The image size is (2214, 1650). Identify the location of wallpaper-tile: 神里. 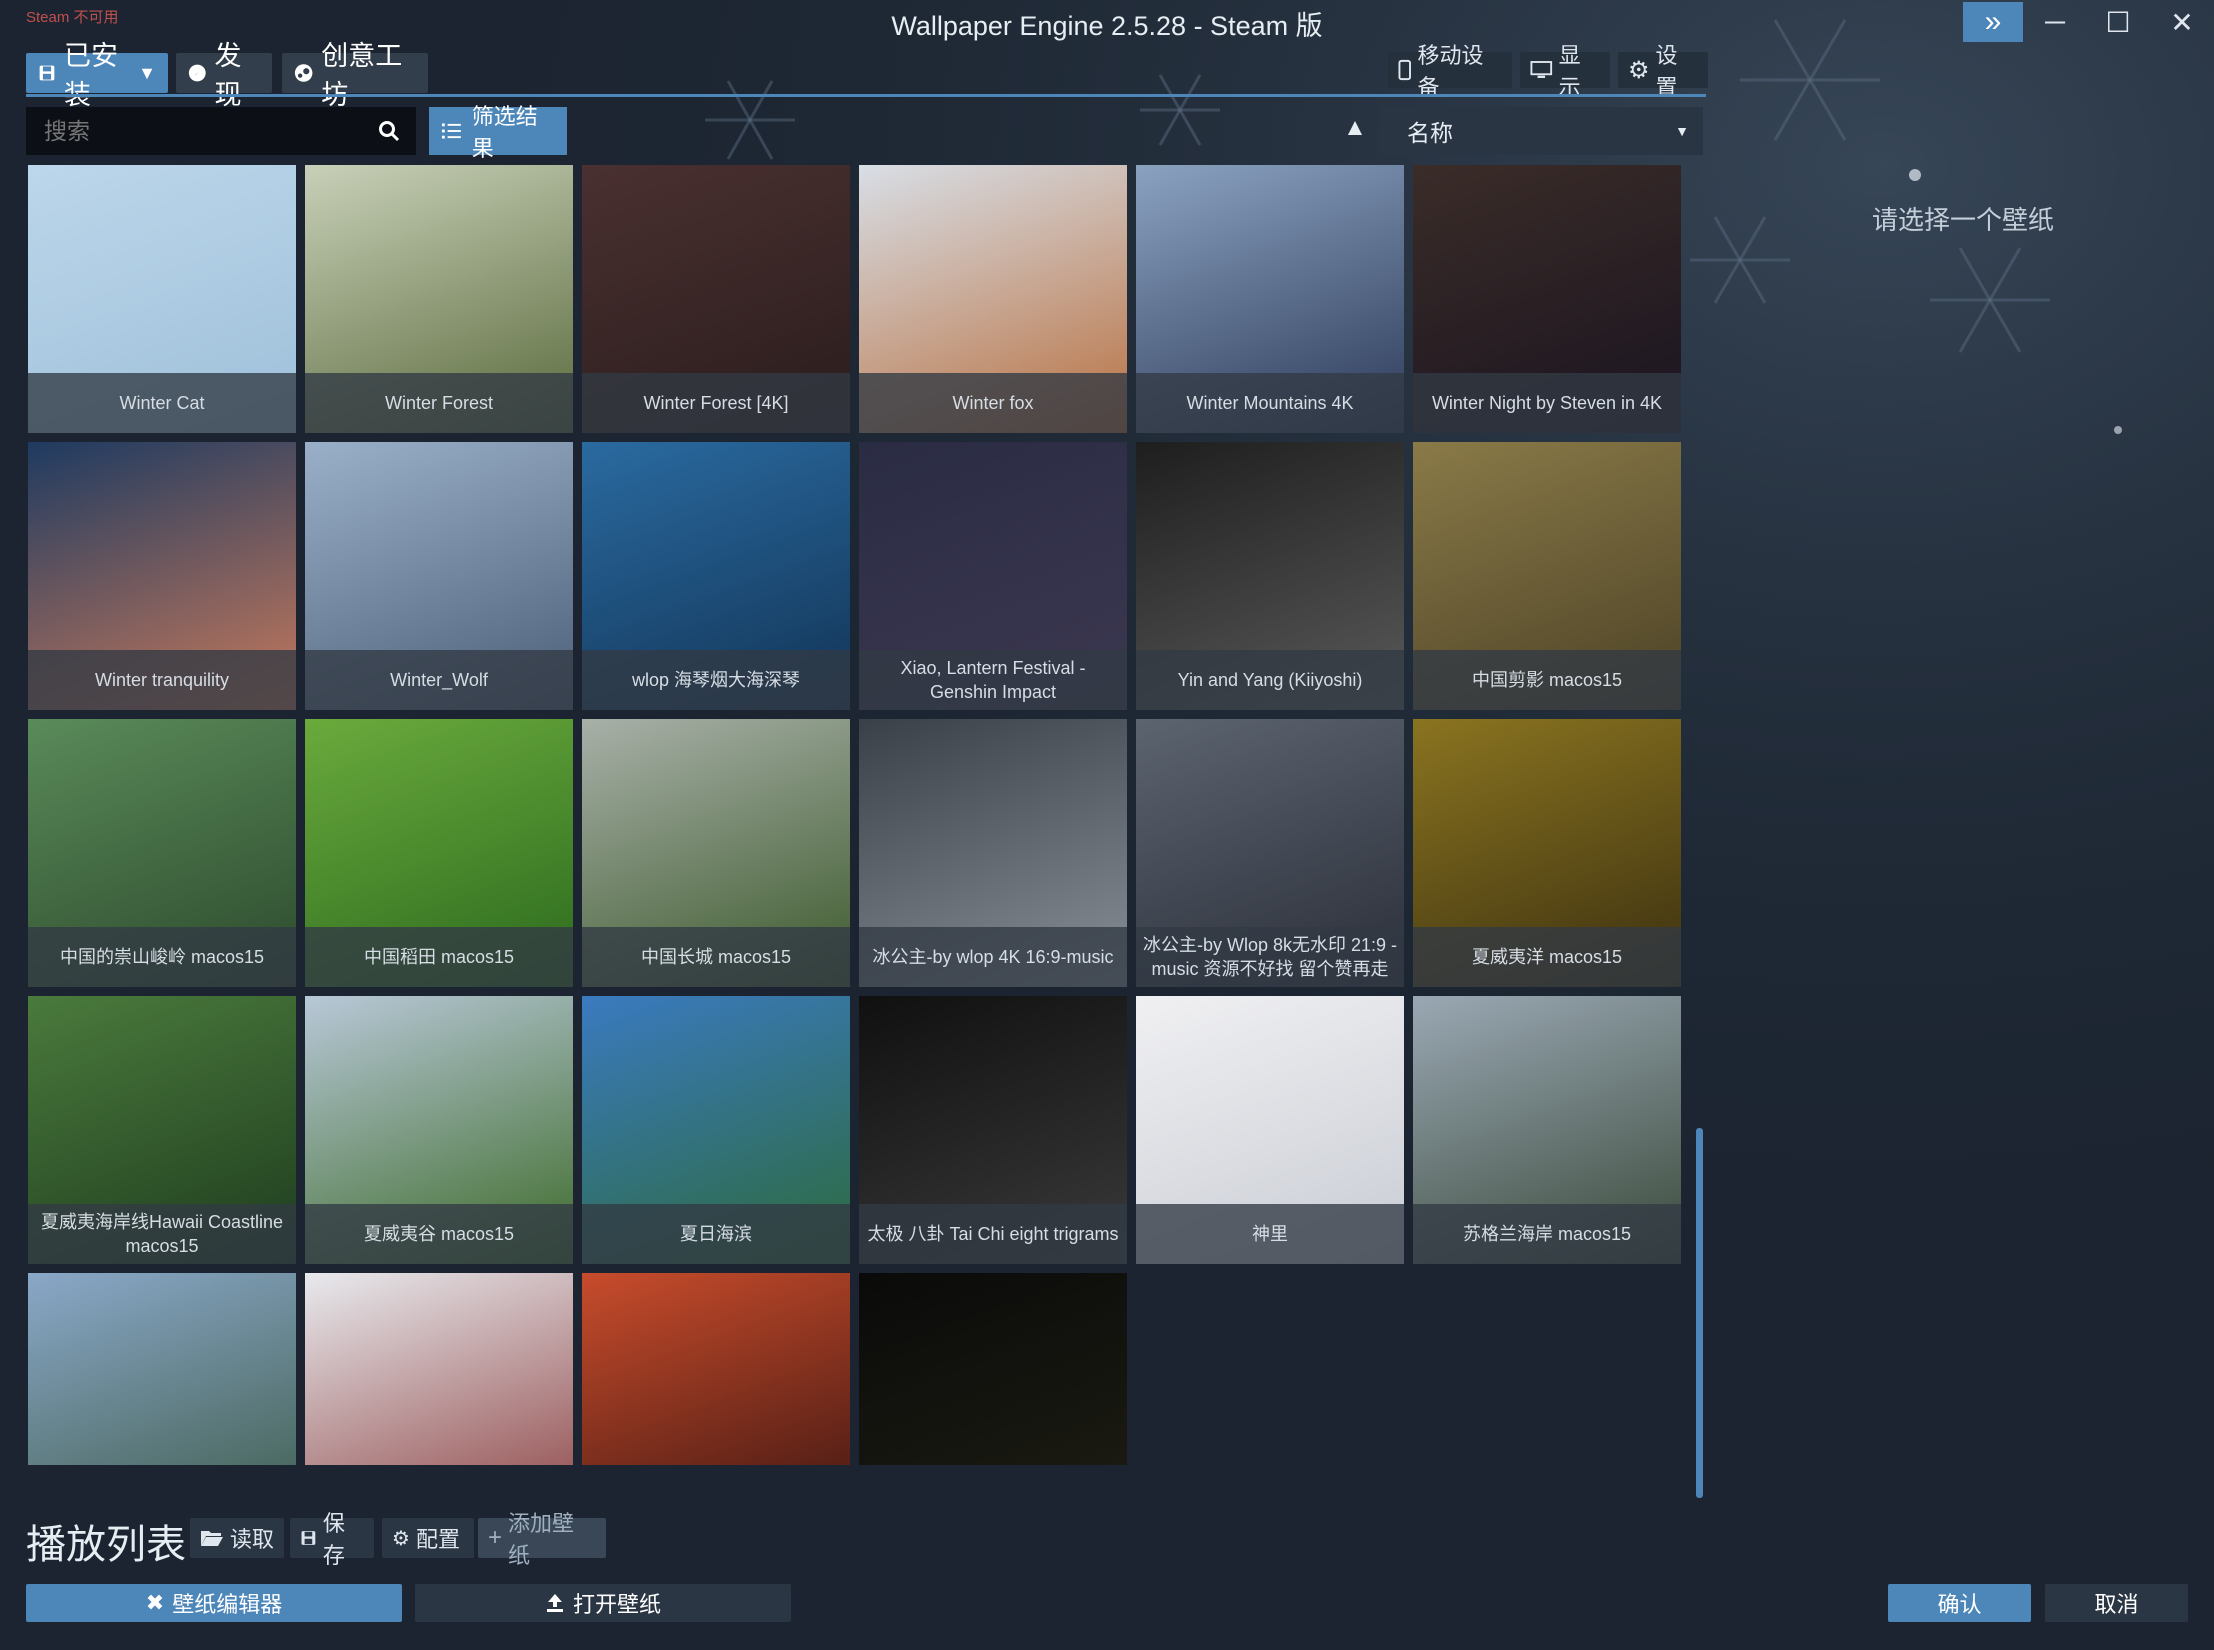
(1270, 1130).